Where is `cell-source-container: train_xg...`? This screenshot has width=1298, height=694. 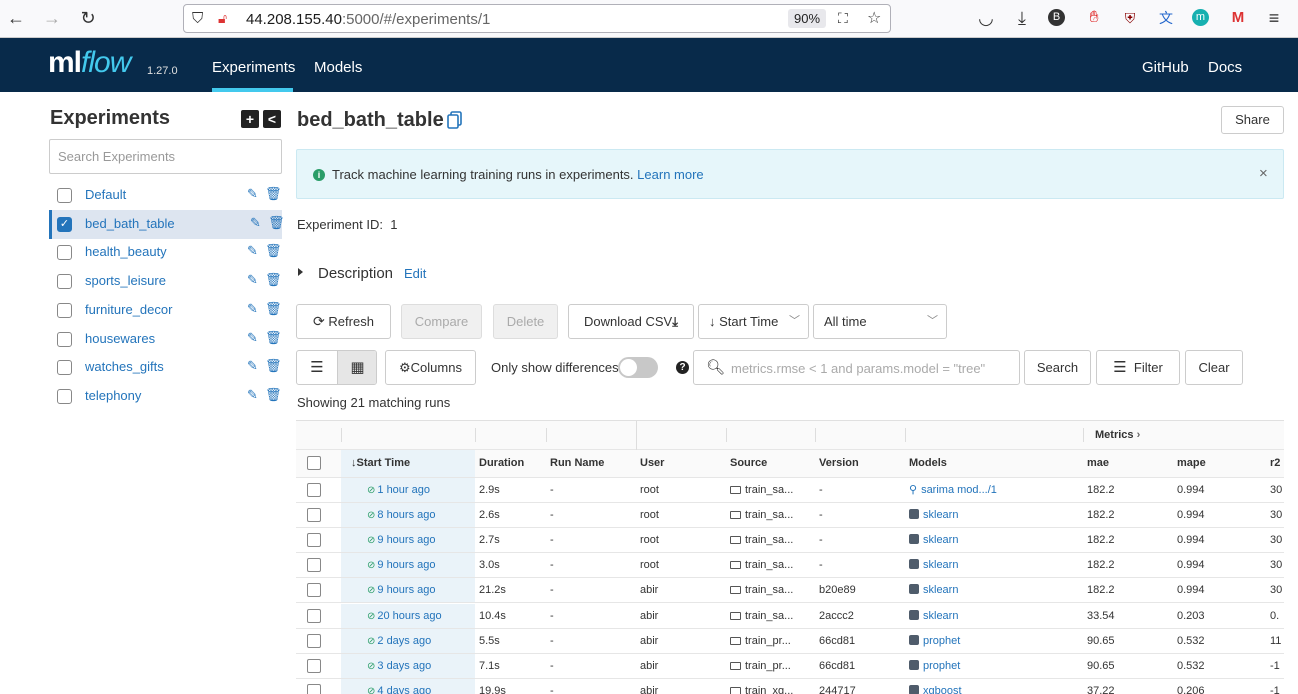 cell-source-container: train_xg... is located at coordinates (770, 686).